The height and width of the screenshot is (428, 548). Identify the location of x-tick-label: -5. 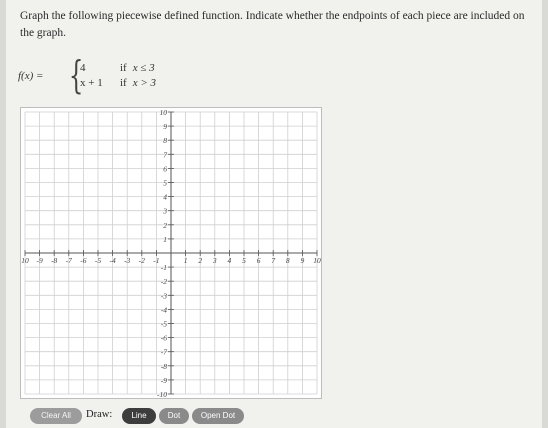
(98, 260).